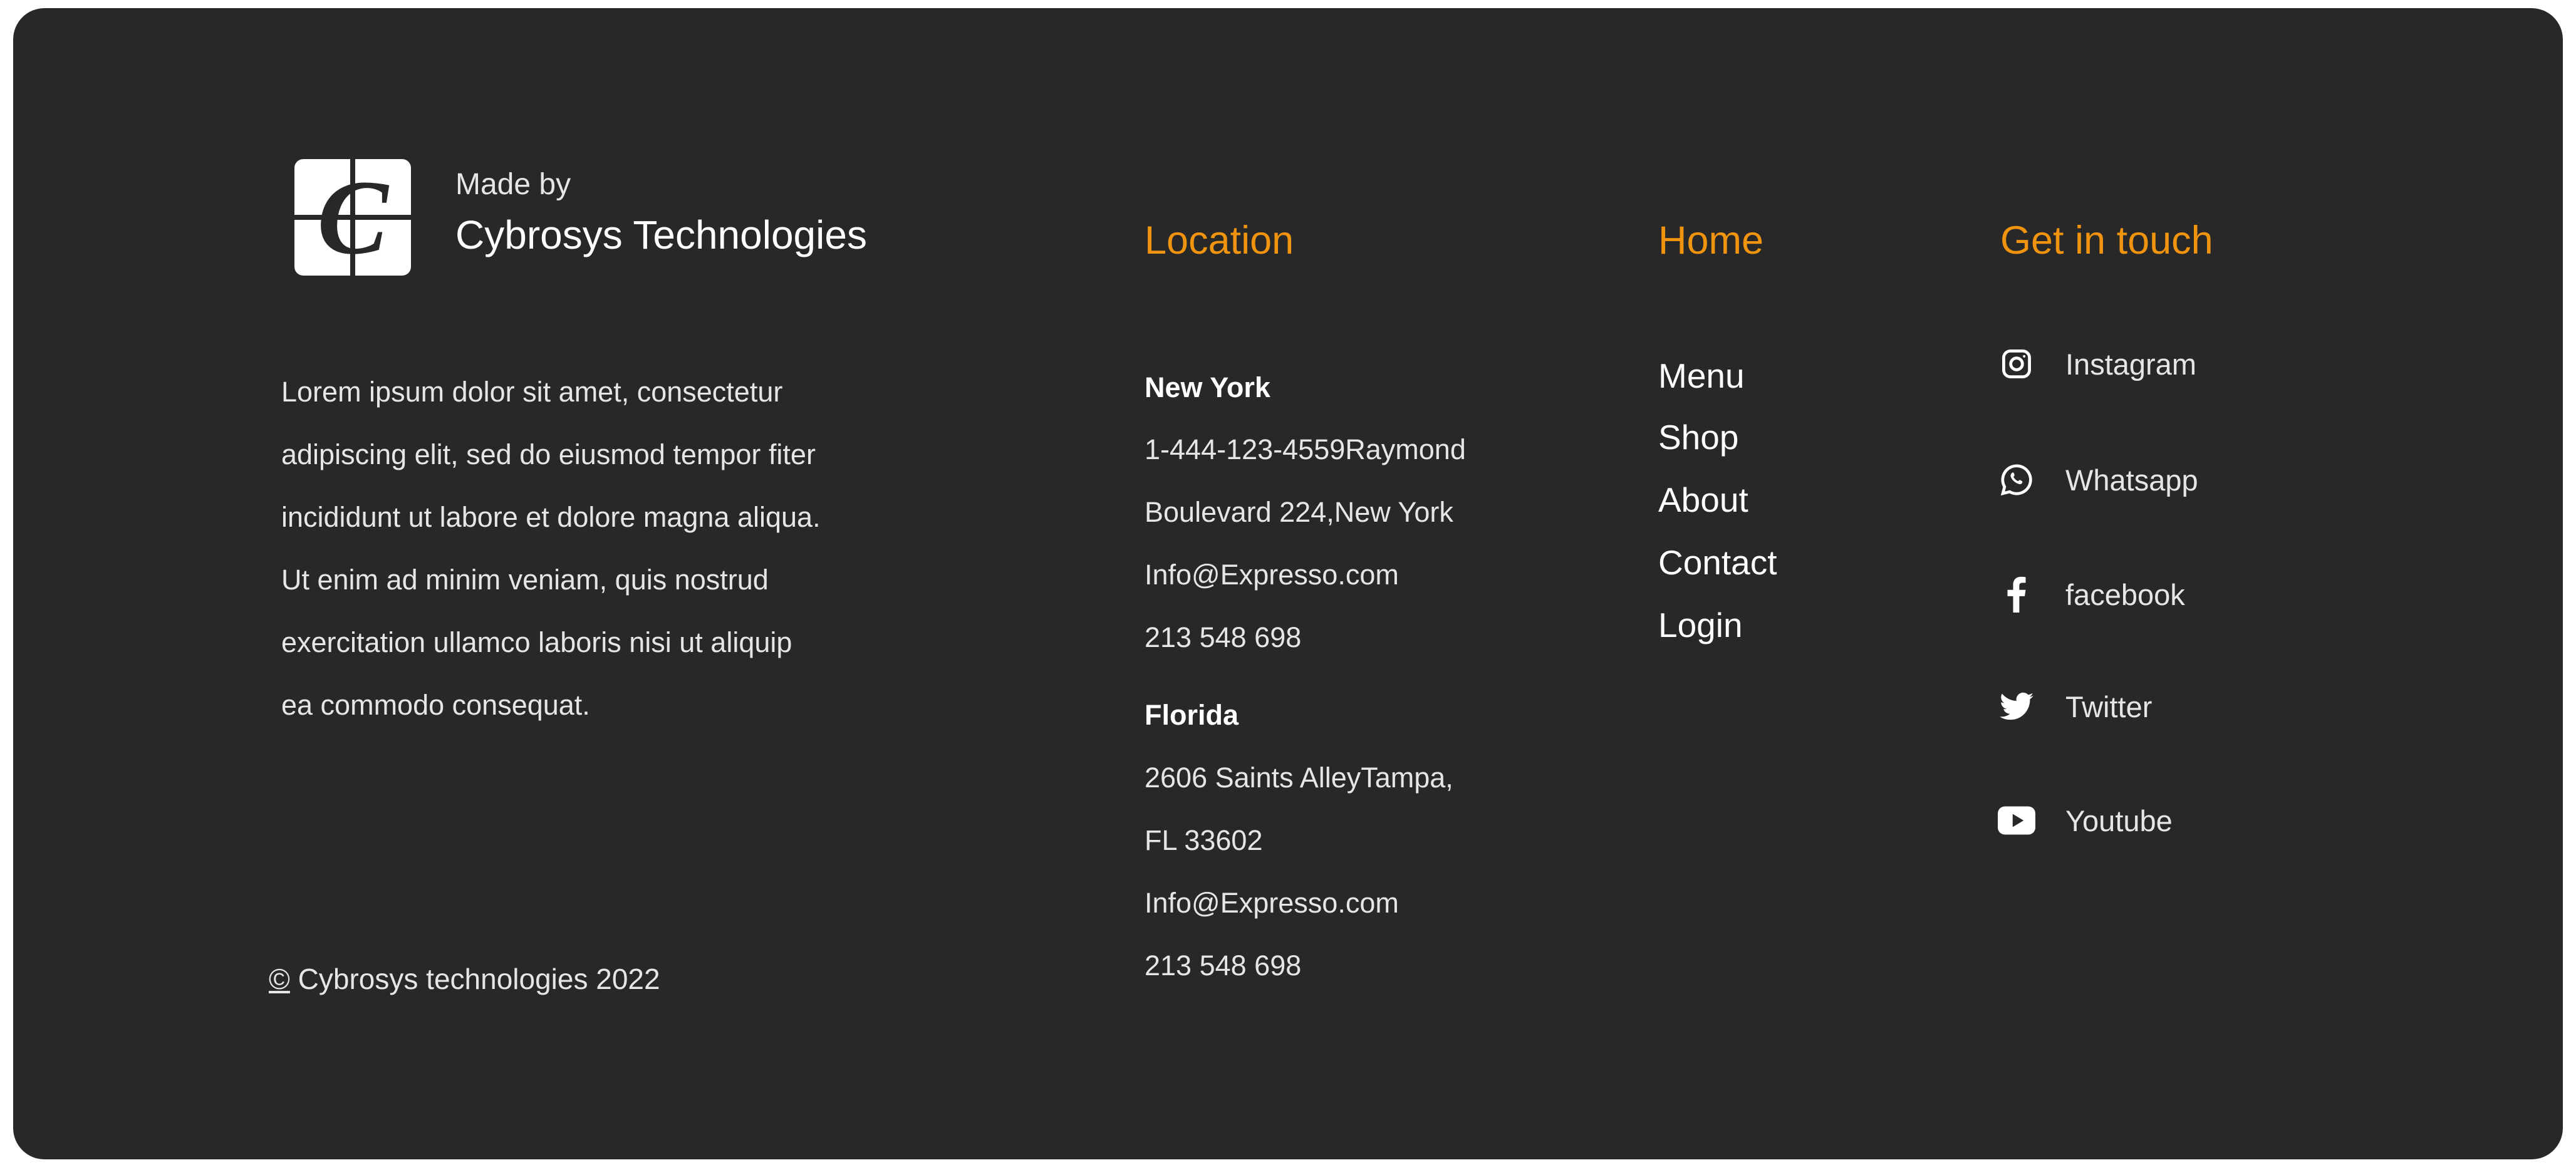 The height and width of the screenshot is (1175, 2576). I want to click on social-label: Twitter, so click(2109, 706).